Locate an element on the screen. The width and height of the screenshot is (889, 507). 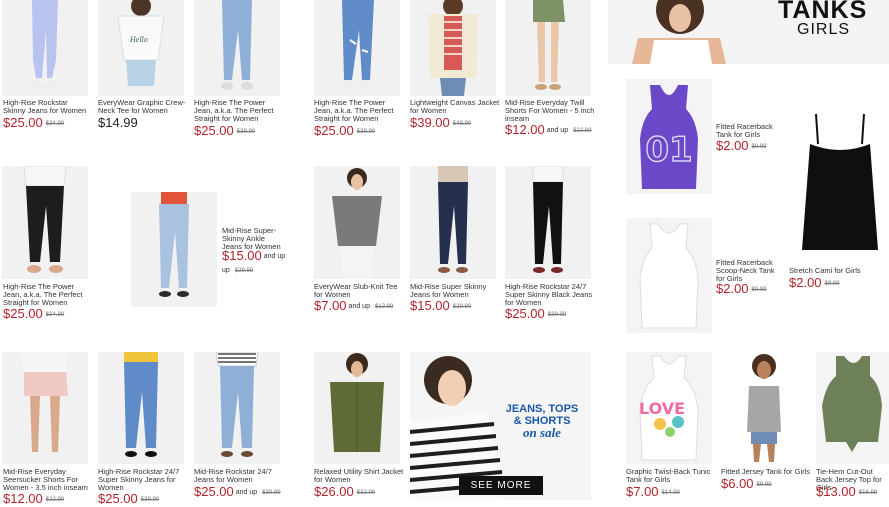
product-price: $7.00 $14.99 is located at coordinates (653, 492).